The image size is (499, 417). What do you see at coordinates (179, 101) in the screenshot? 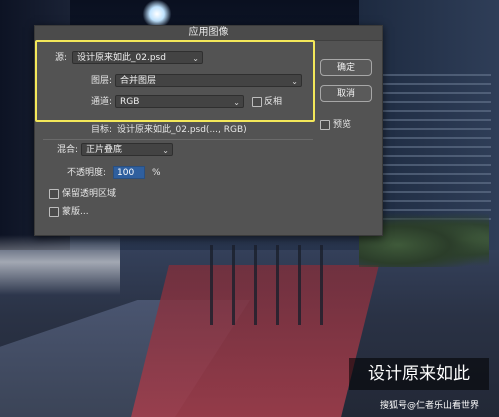
I see `channel-select: RGB ⌄` at bounding box center [179, 101].